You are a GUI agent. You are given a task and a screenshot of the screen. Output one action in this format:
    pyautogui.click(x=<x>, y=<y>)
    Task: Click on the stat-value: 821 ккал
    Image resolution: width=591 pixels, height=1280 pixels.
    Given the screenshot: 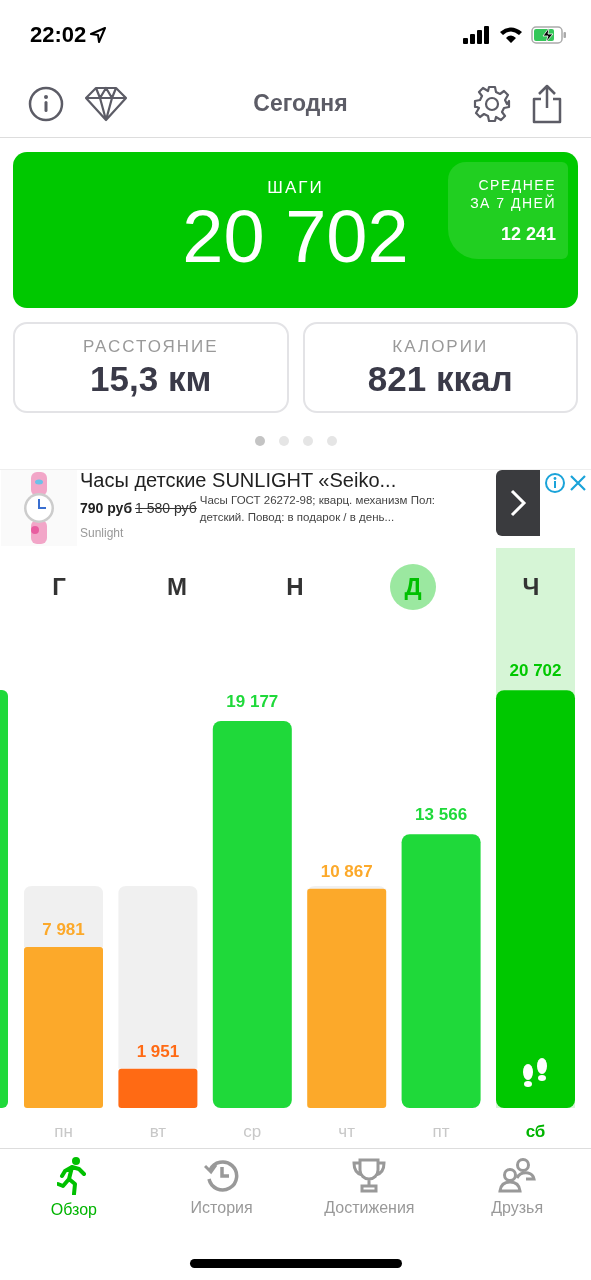 What is the action you would take?
    pyautogui.click(x=440, y=378)
    